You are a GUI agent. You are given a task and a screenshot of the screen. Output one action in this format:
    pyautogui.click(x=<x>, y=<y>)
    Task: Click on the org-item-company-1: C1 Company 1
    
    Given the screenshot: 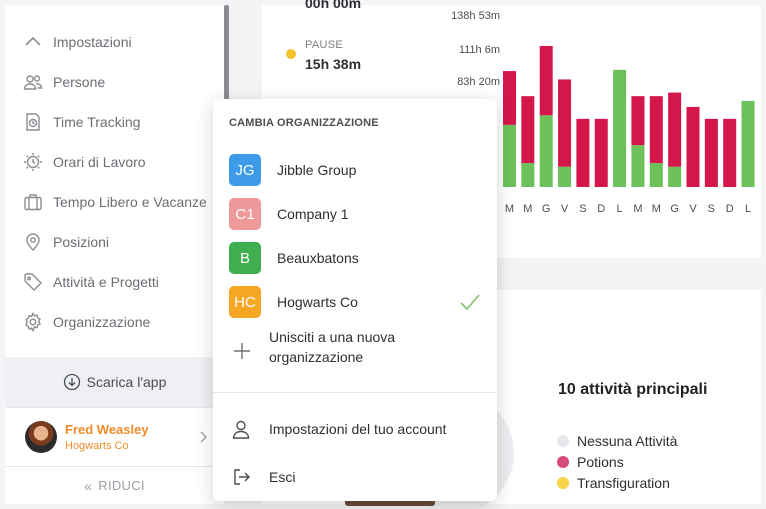 What is the action you would take?
    pyautogui.click(x=355, y=214)
    